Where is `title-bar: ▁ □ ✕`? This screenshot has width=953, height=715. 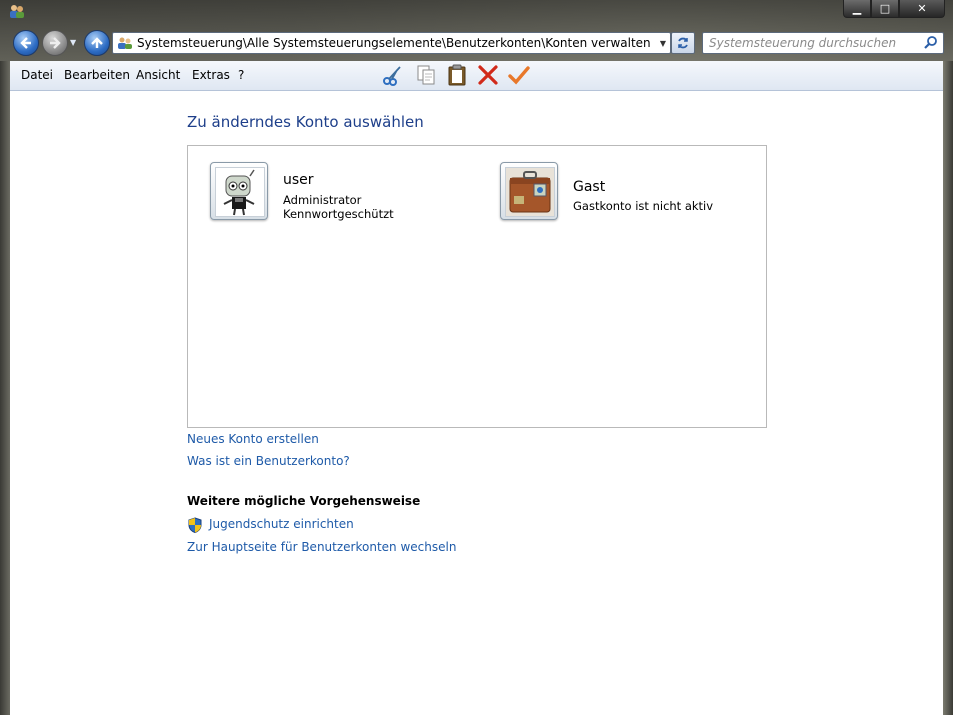 title-bar: ▁ □ ✕ is located at coordinates (476, 13).